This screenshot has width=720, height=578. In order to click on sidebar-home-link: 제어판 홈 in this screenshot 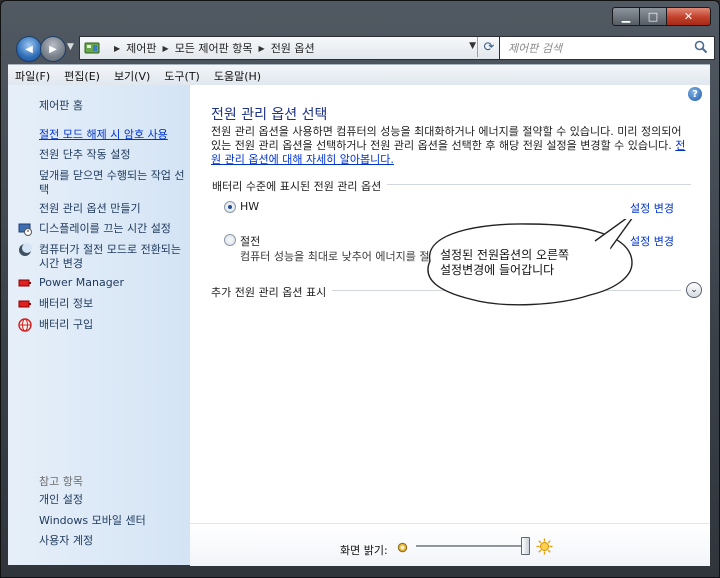, I will do `click(61, 105)`.